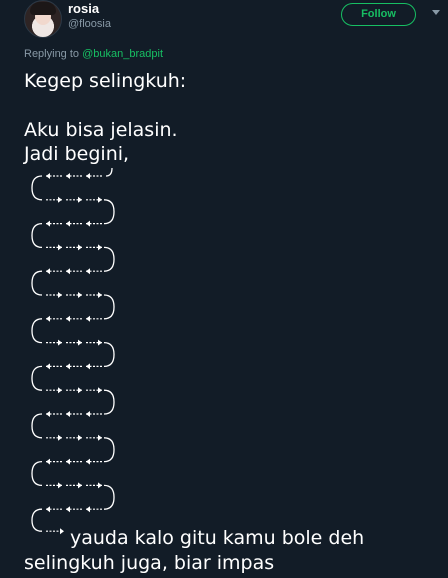  I want to click on tweet-text-line: yauda kalo gitu kamu bole deh, so click(217, 538).